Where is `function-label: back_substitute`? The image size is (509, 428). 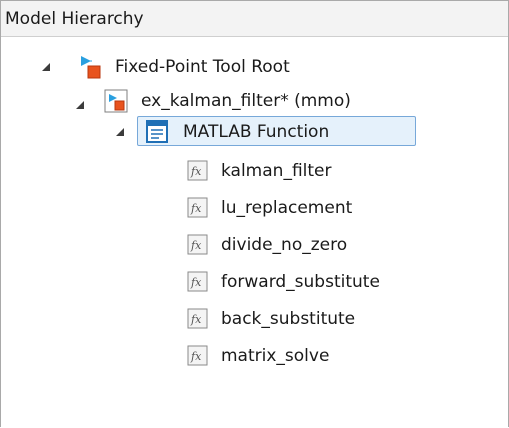 function-label: back_substitute is located at coordinates (288, 319).